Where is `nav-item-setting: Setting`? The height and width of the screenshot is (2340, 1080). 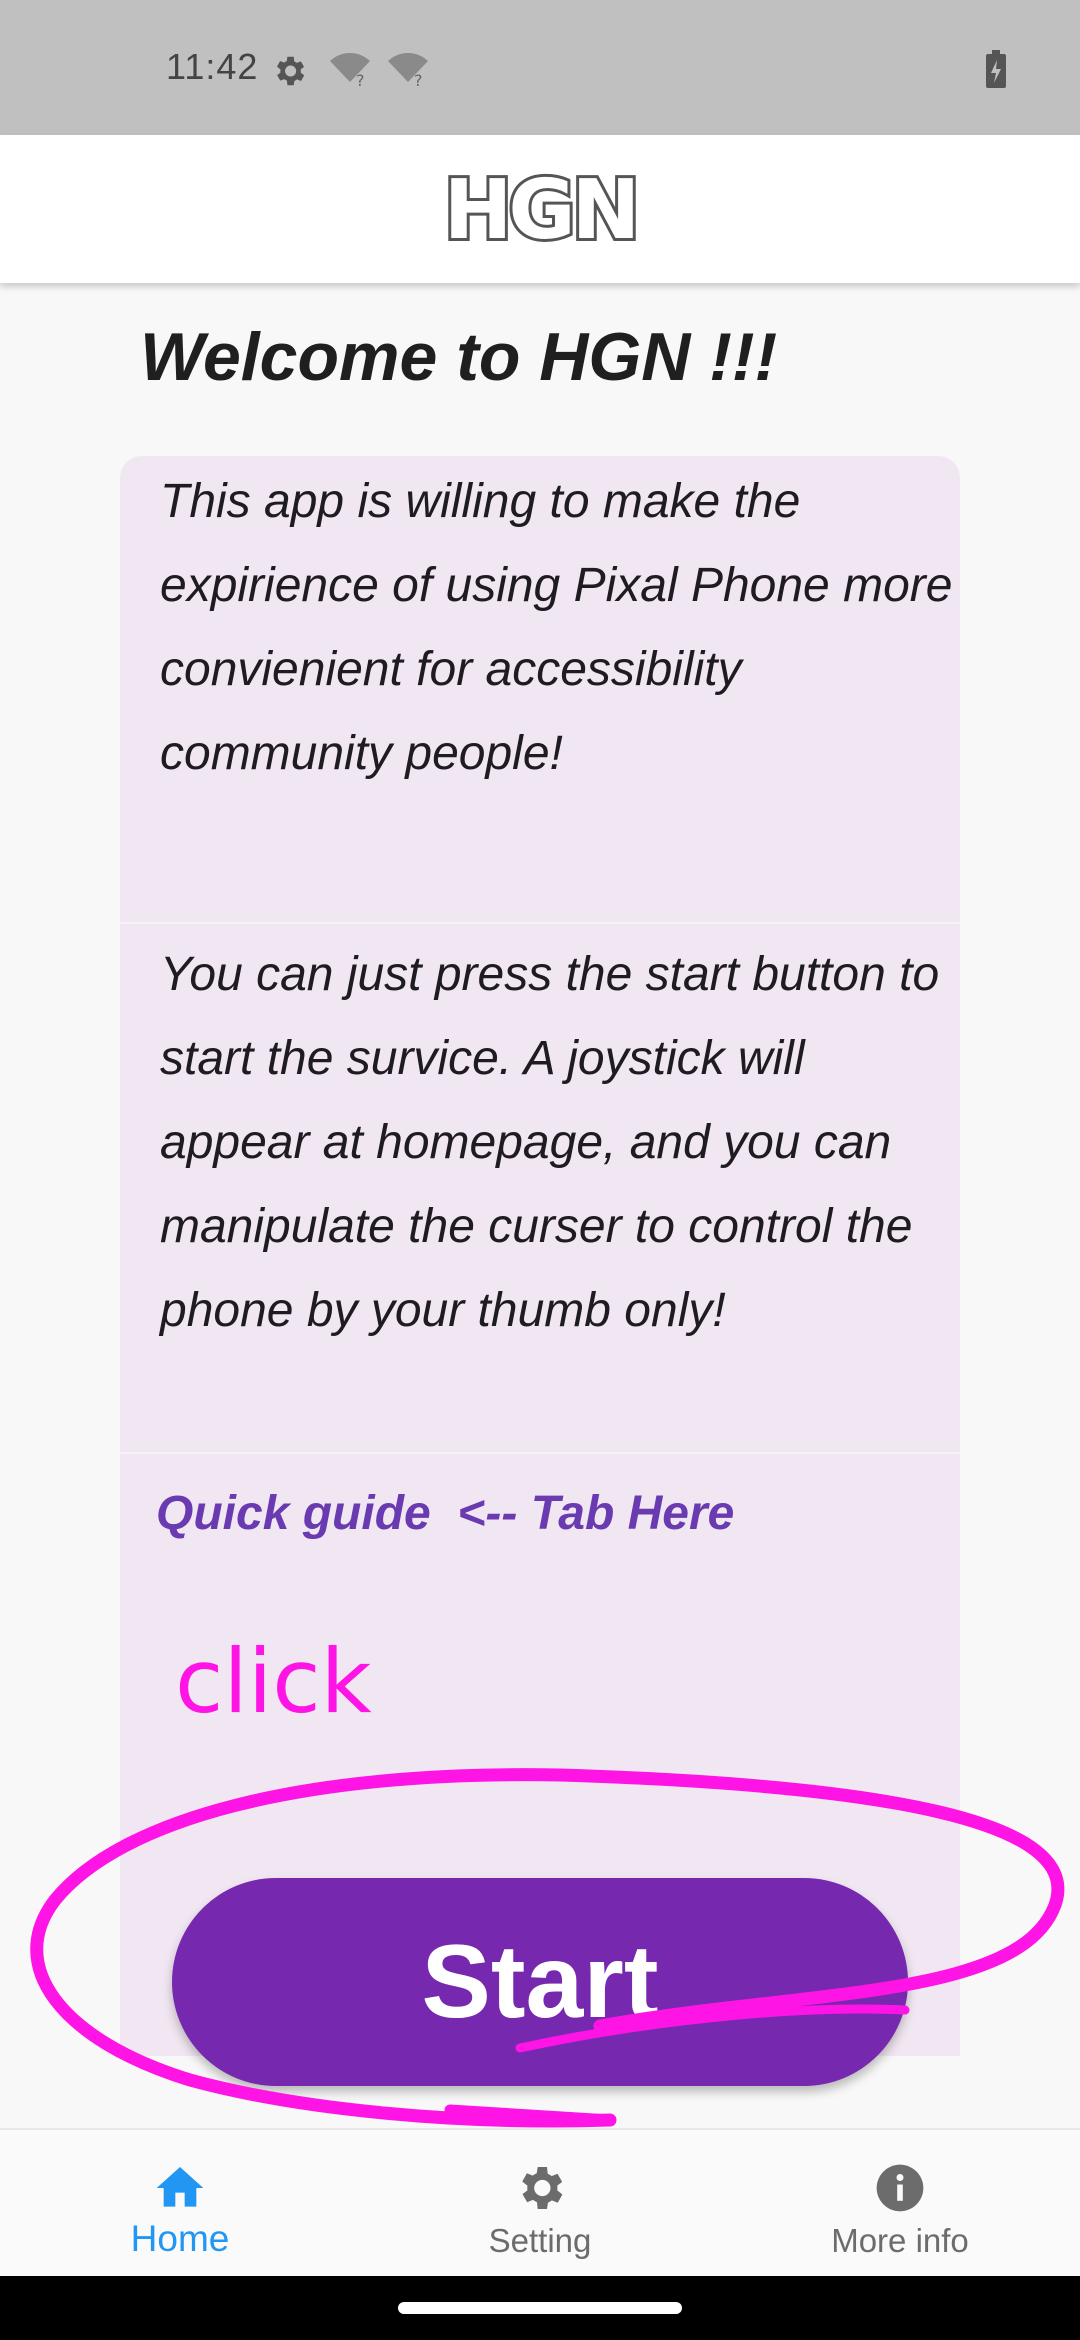 nav-item-setting: Setting is located at coordinates (540, 2204).